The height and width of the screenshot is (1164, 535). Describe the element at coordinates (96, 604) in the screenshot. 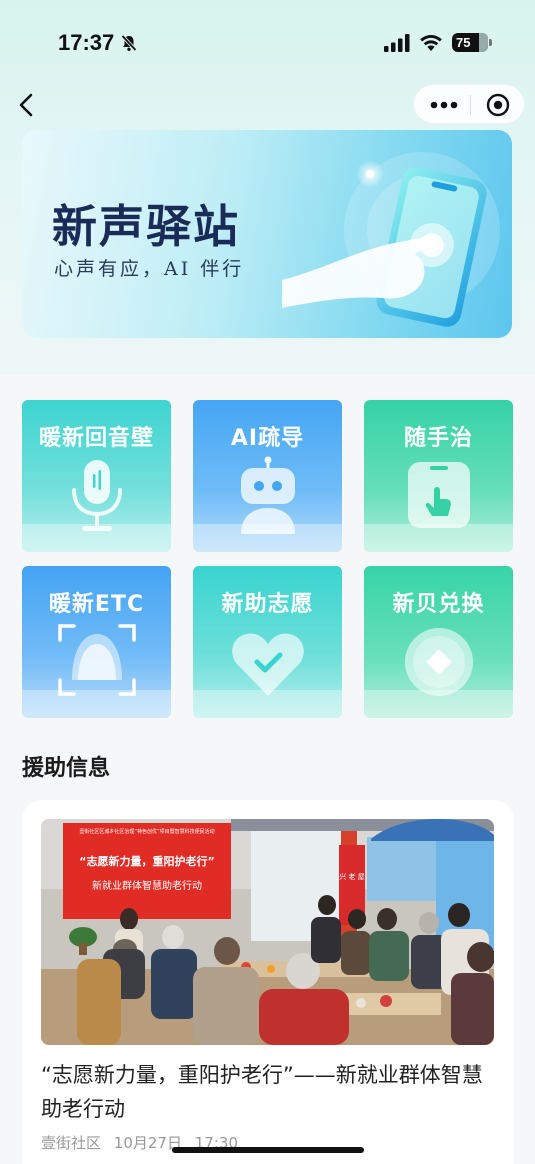

I see `tile-label: 暖新ETC` at that location.